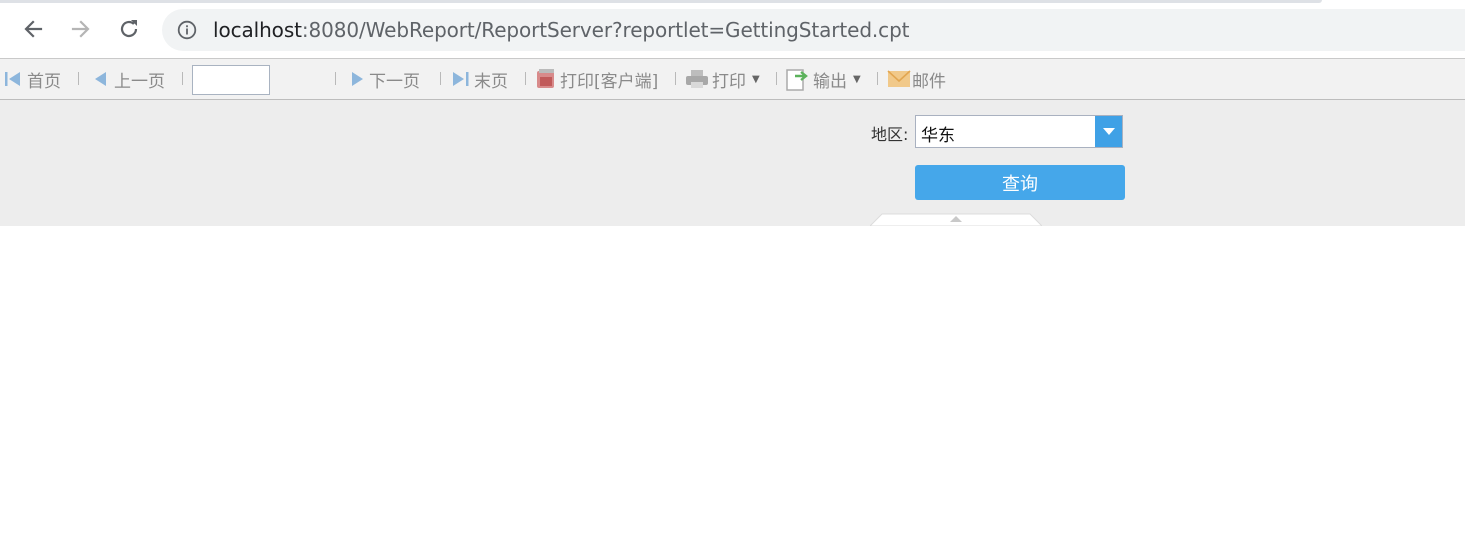 The height and width of the screenshot is (538, 1465). Describe the element at coordinates (394, 81) in the screenshot. I see `next-page-label: 下一页` at that location.